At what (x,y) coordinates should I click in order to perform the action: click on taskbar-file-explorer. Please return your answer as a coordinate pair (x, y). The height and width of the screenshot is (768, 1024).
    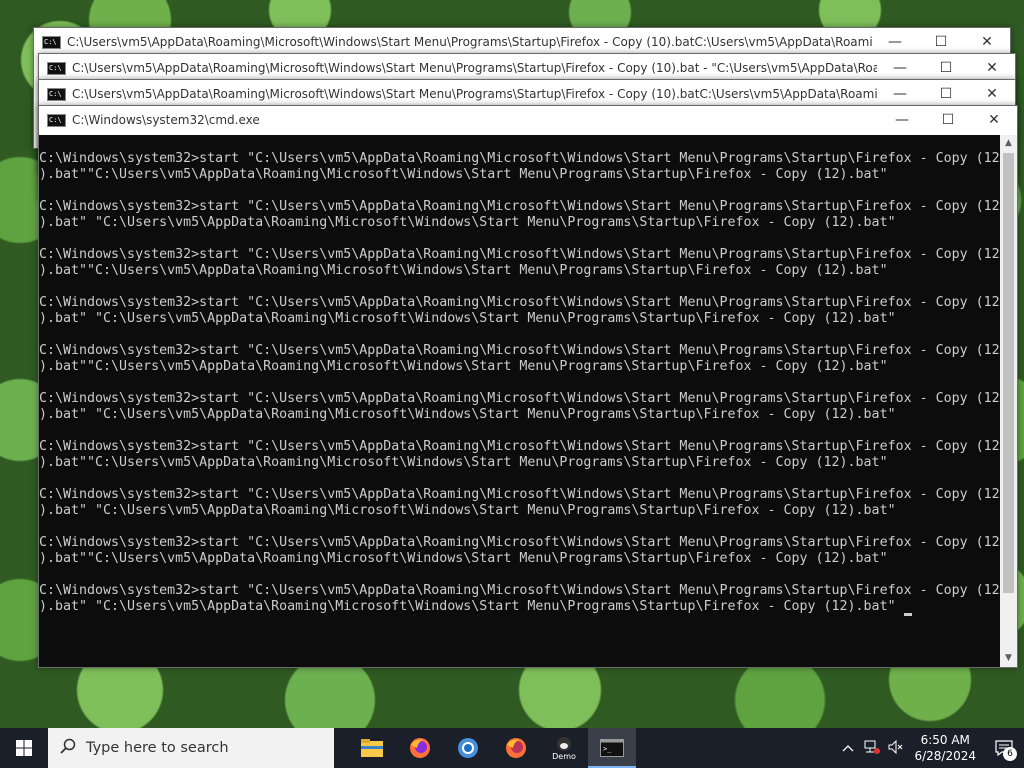
    Looking at the image, I should click on (372, 748).